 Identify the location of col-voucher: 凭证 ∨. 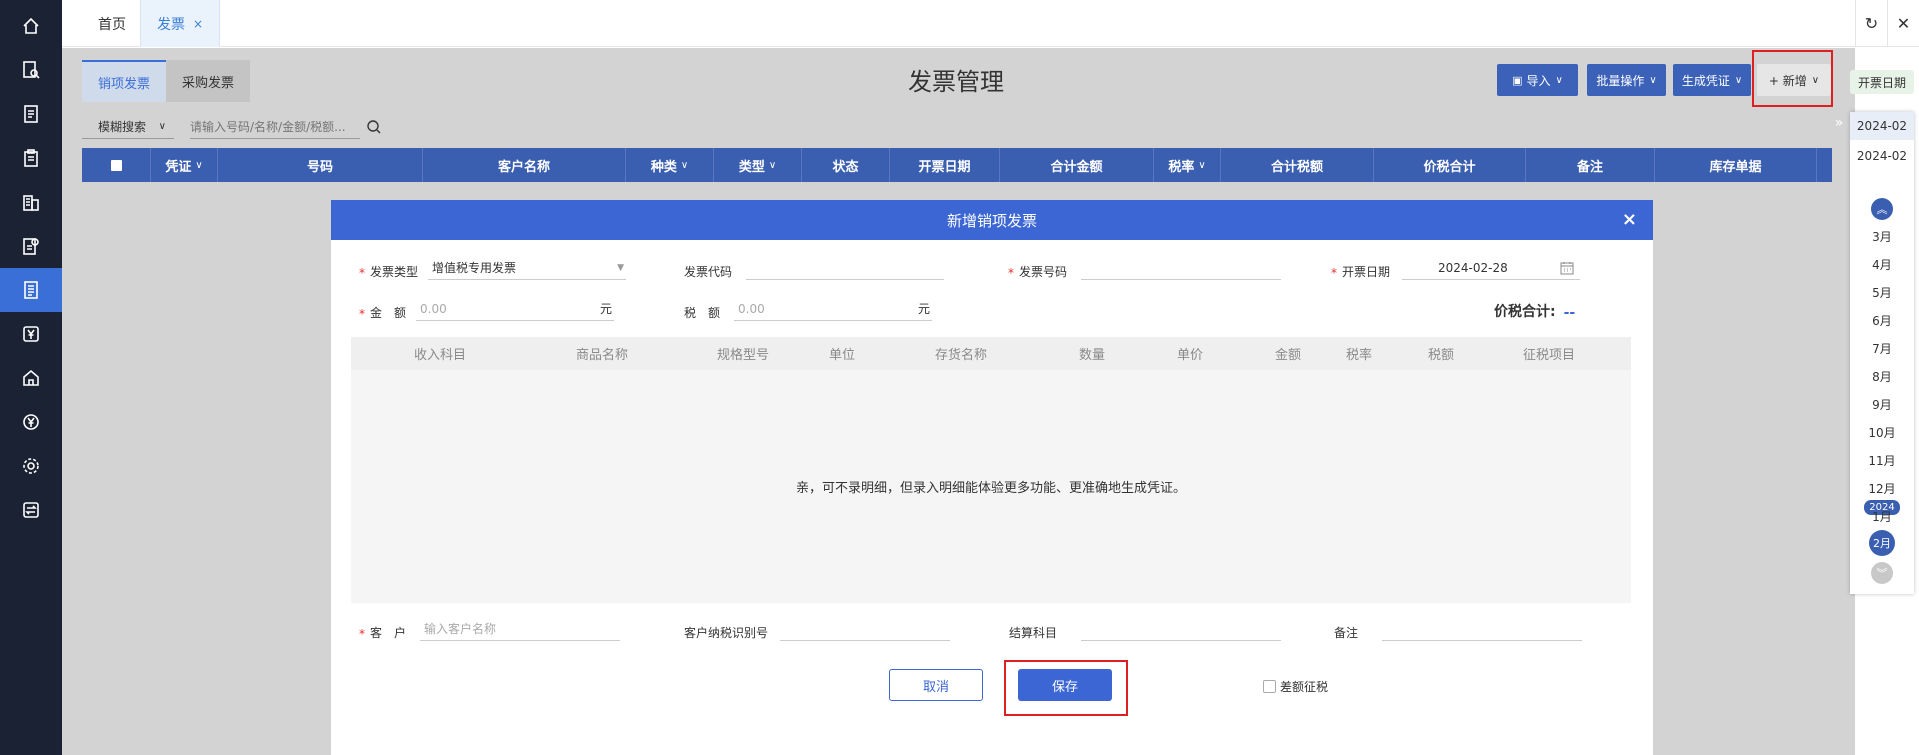
(184, 165).